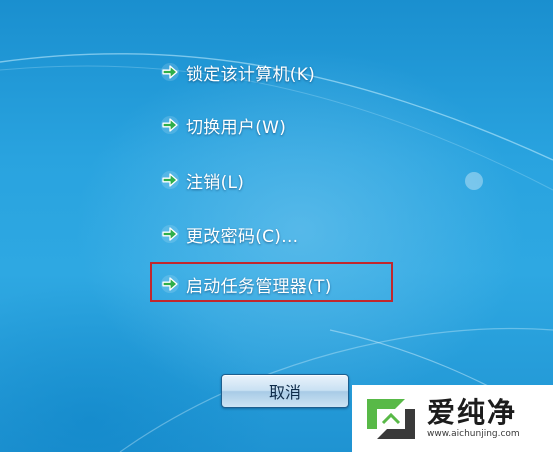  Describe the element at coordinates (473, 433) in the screenshot. I see `watermark-url: www.aichunjing.com` at that location.